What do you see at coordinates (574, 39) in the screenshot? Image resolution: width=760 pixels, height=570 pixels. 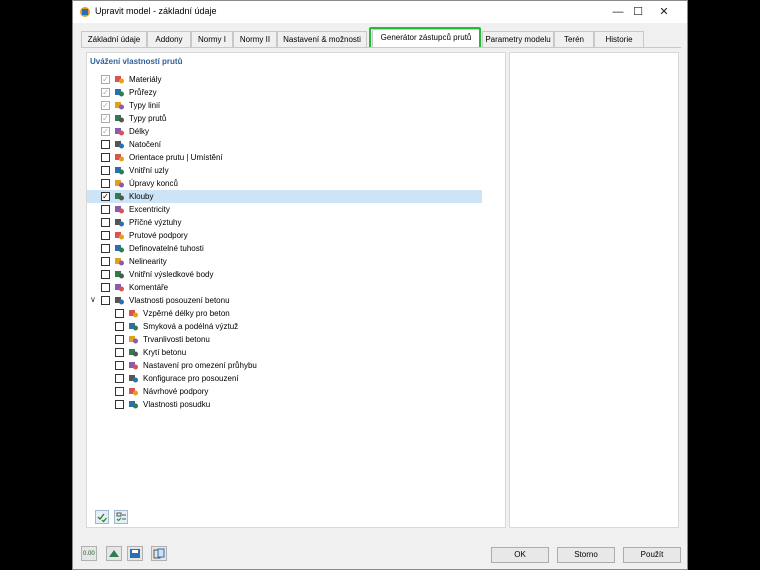 I see `tab-terrain: Terén` at bounding box center [574, 39].